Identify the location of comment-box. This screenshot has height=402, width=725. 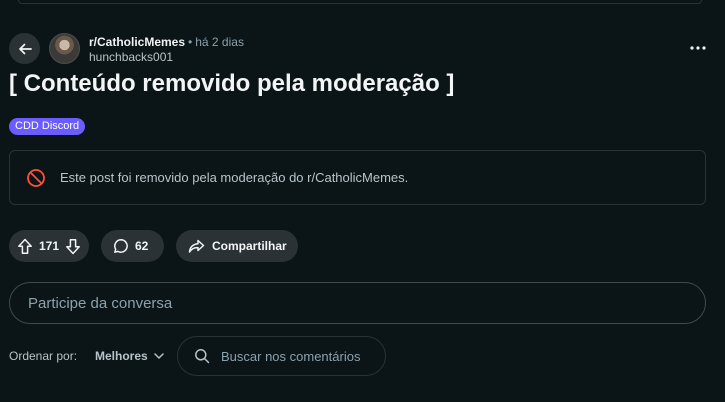
(357, 303).